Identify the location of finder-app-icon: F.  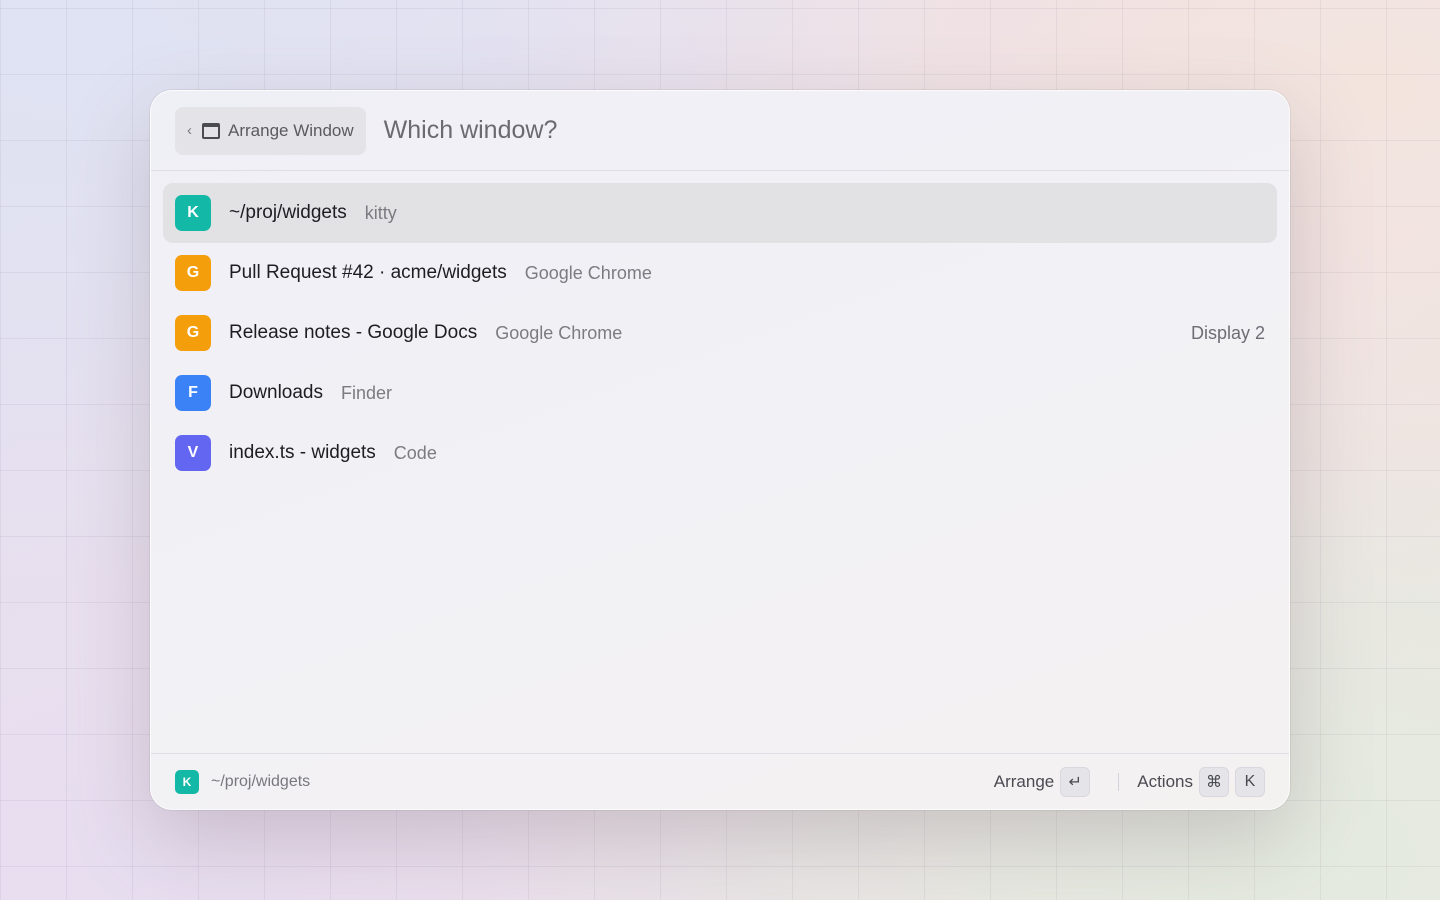
(193, 393).